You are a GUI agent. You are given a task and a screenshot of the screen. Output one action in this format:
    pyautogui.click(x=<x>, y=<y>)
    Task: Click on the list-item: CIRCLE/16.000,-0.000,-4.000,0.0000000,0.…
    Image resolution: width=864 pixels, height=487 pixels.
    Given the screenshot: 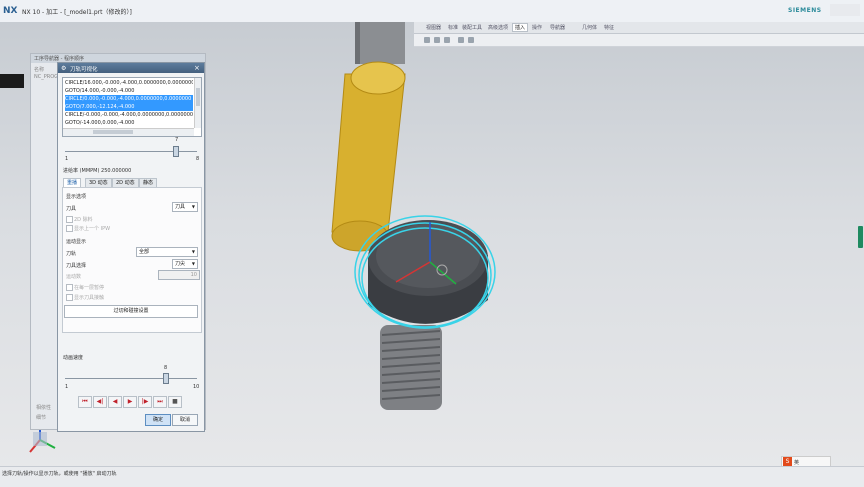 What is the action you would take?
    pyautogui.click(x=129, y=83)
    